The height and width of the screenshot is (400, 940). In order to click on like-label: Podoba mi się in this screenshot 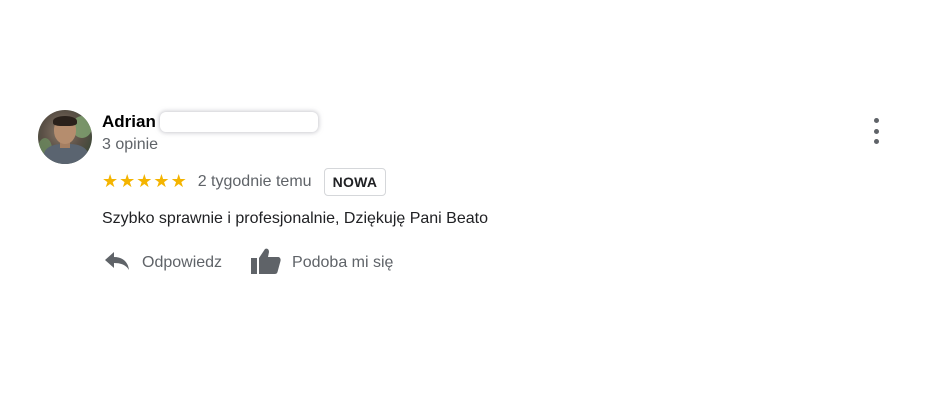, I will do `click(343, 262)`.